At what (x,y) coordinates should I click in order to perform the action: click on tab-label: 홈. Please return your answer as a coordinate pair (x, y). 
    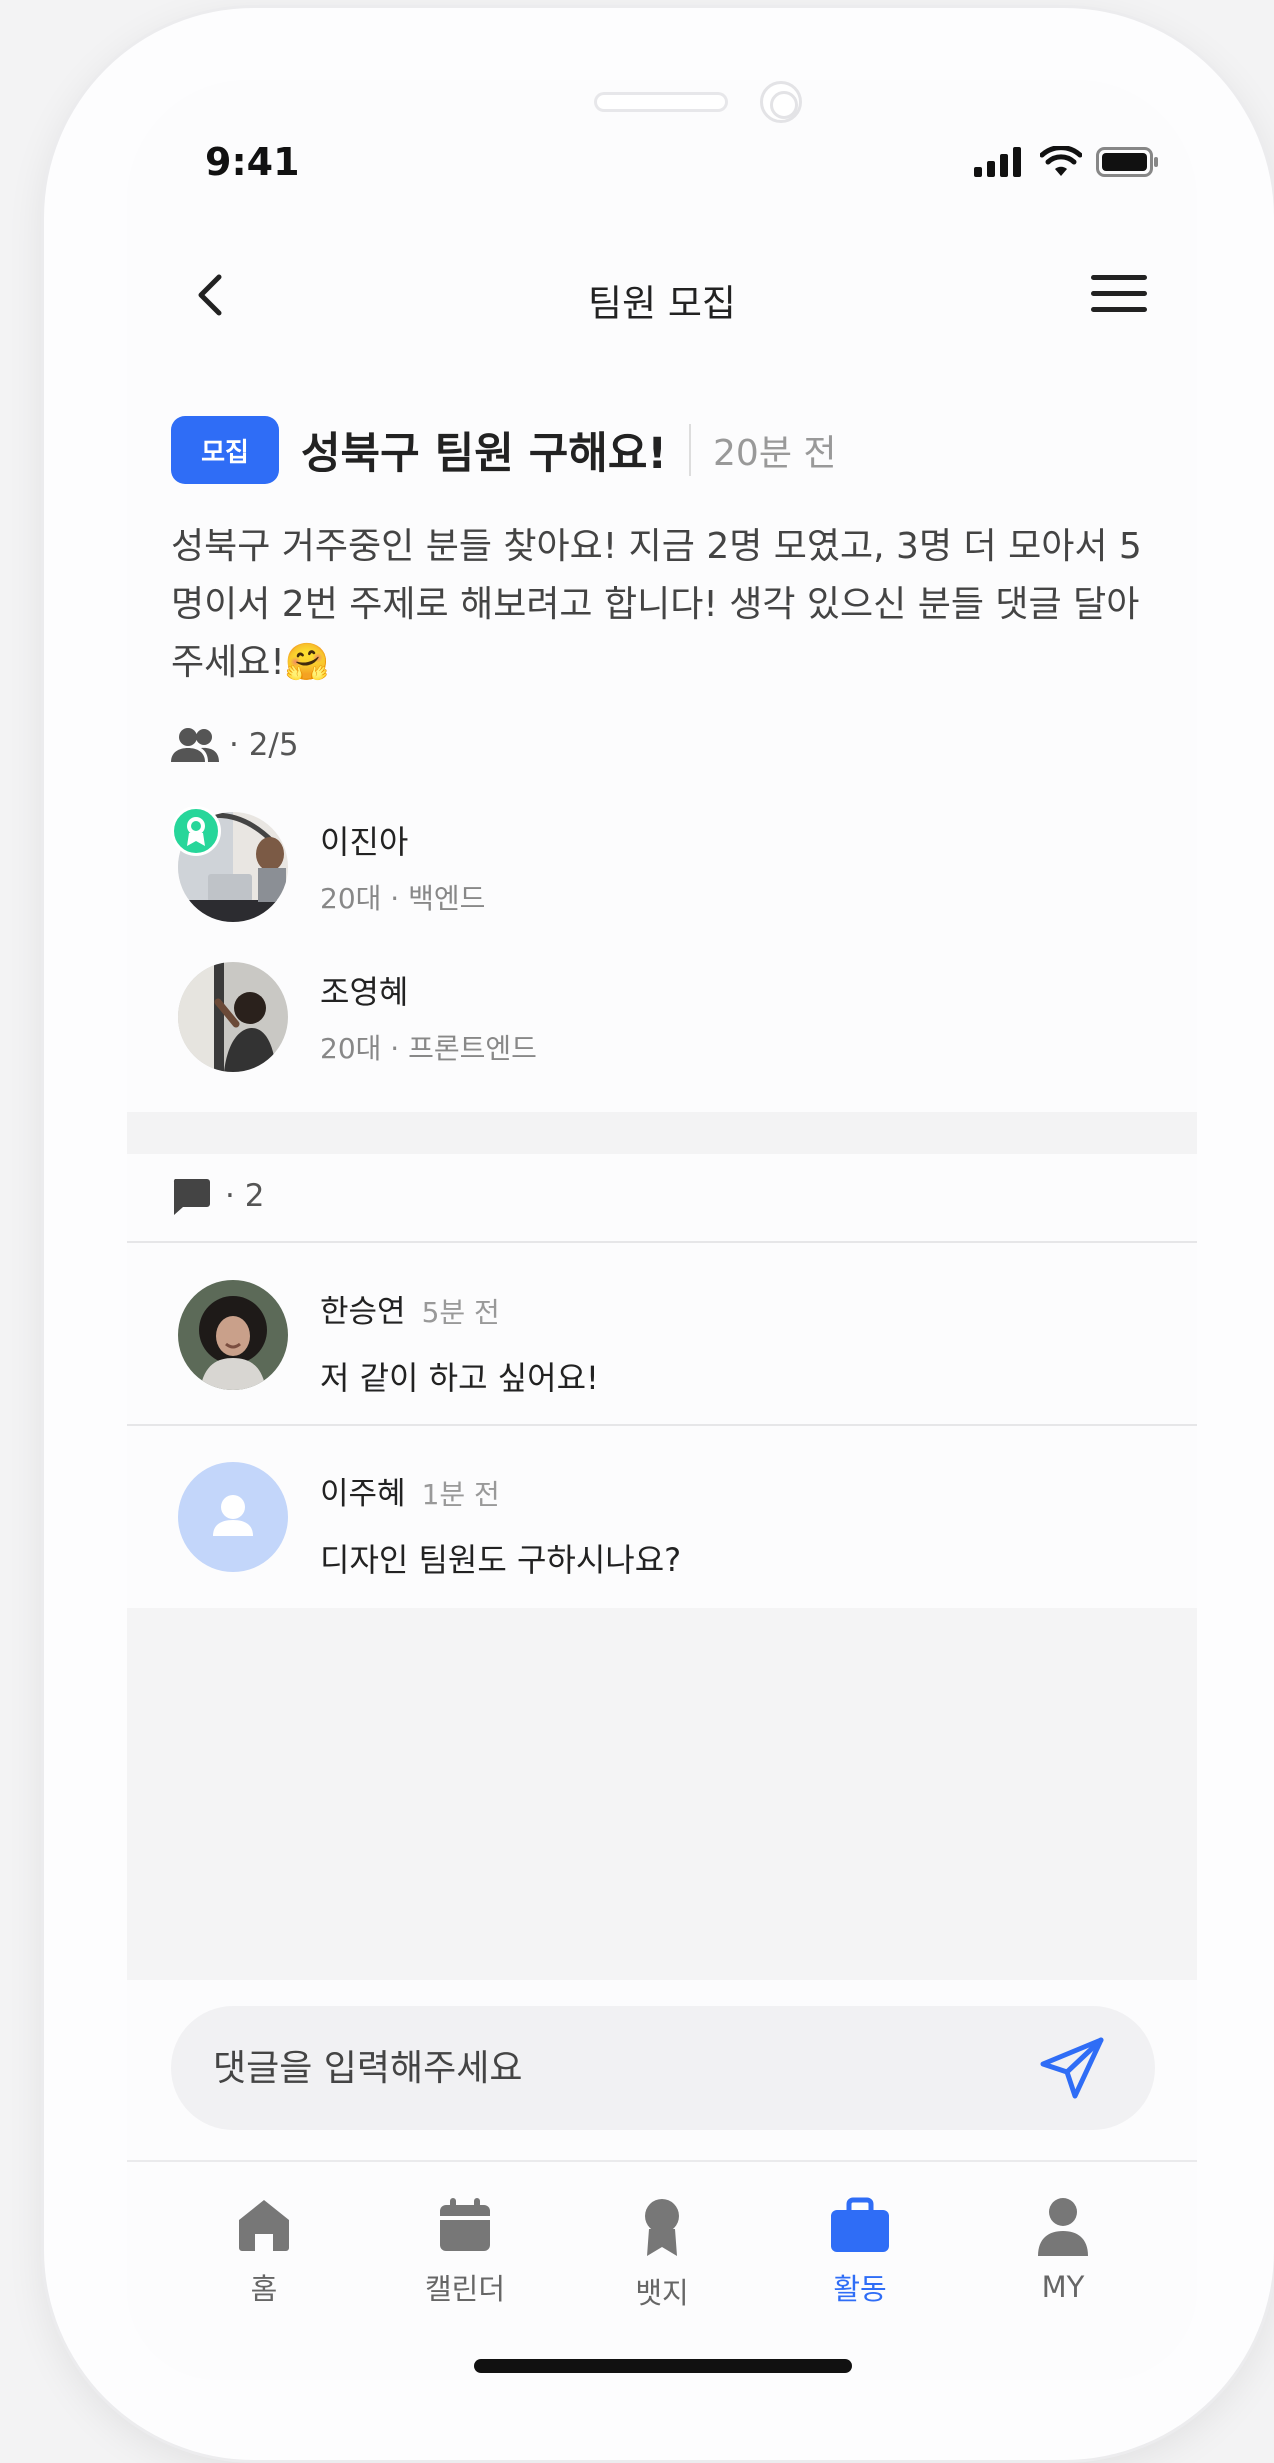
    Looking at the image, I should click on (264, 2289).